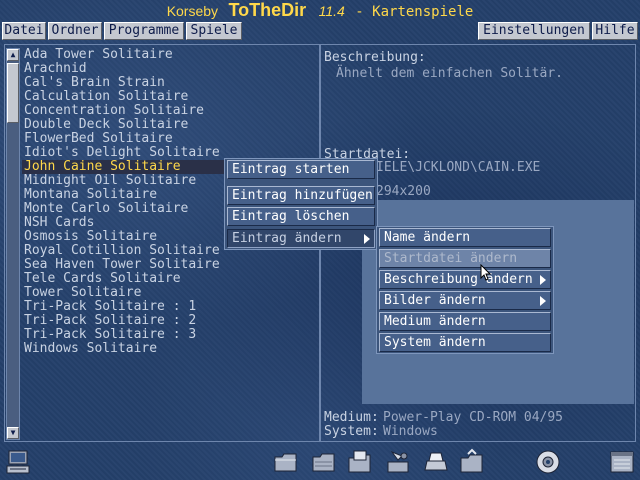  I want to click on menu-spiele-button: Spiele, so click(214, 31).